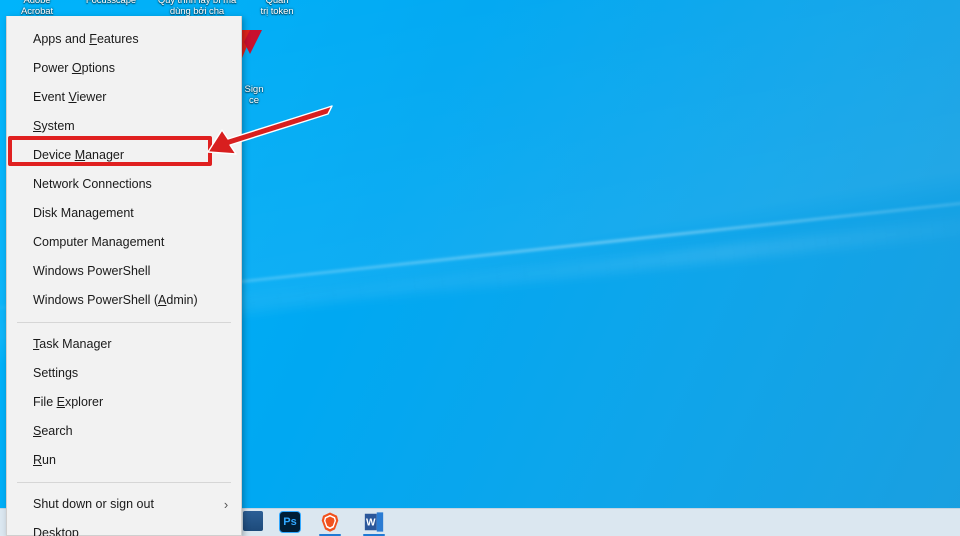 The image size is (960, 536). What do you see at coordinates (197, 8) in the screenshot?
I see `desktop-icon-label-quy-trinh: Quy trình lấy bí mã dùng bởi cha` at bounding box center [197, 8].